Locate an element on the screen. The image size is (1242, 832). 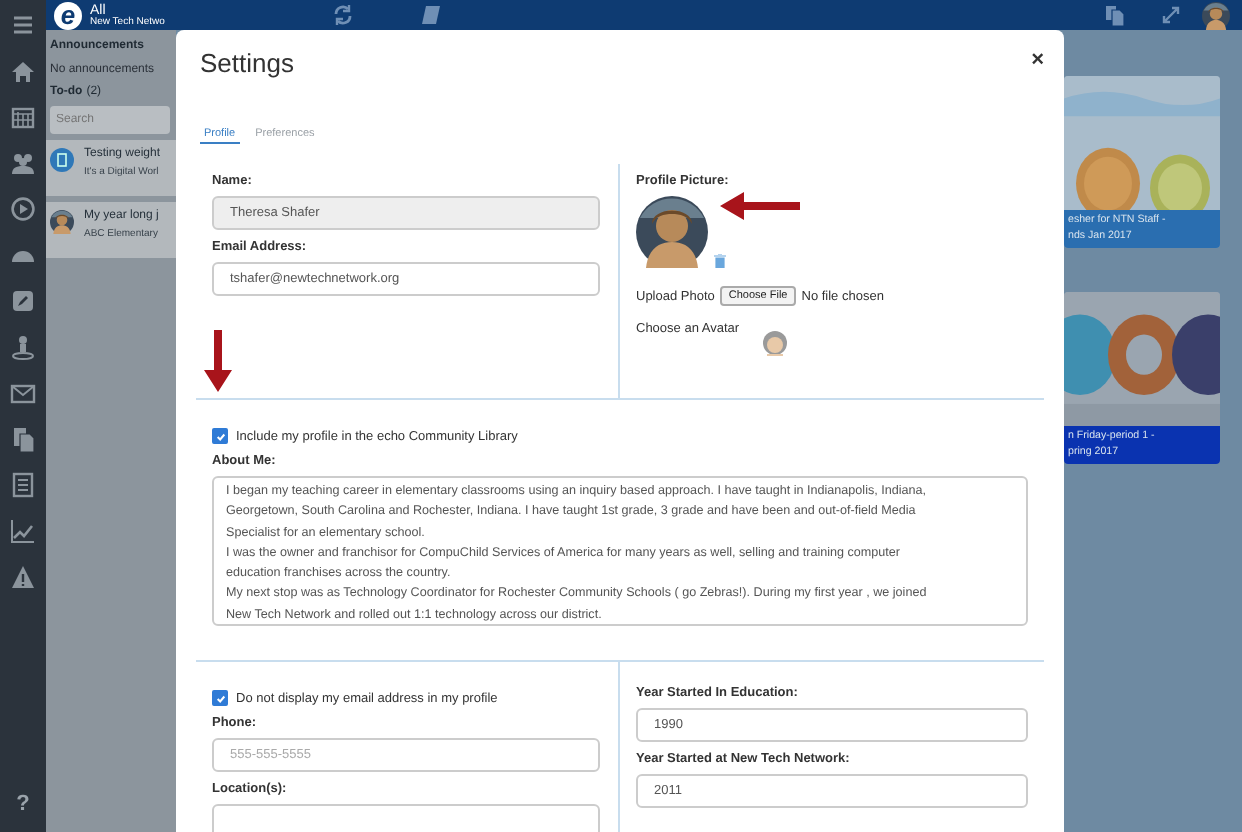
mail-icon is located at coordinates (23, 393).